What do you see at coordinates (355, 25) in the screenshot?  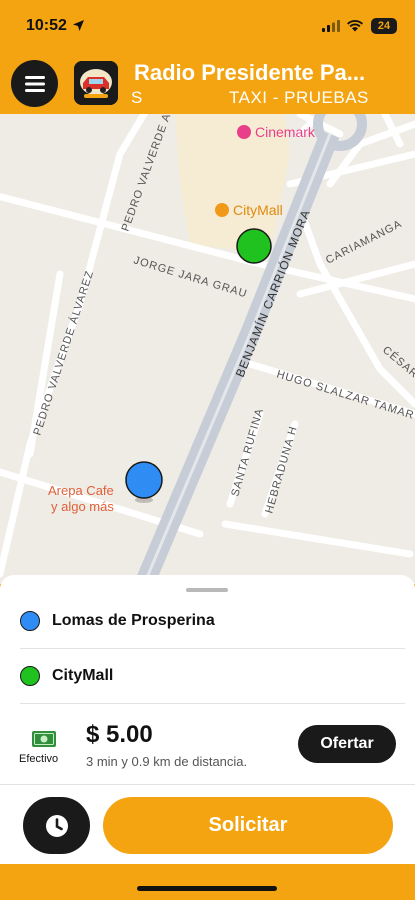 I see `wifi-icon` at bounding box center [355, 25].